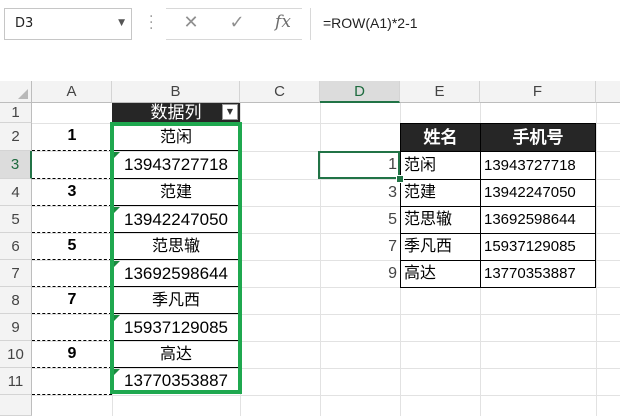 The width and height of the screenshot is (620, 416). Describe the element at coordinates (608, 92) in the screenshot. I see `column-header-g` at that location.